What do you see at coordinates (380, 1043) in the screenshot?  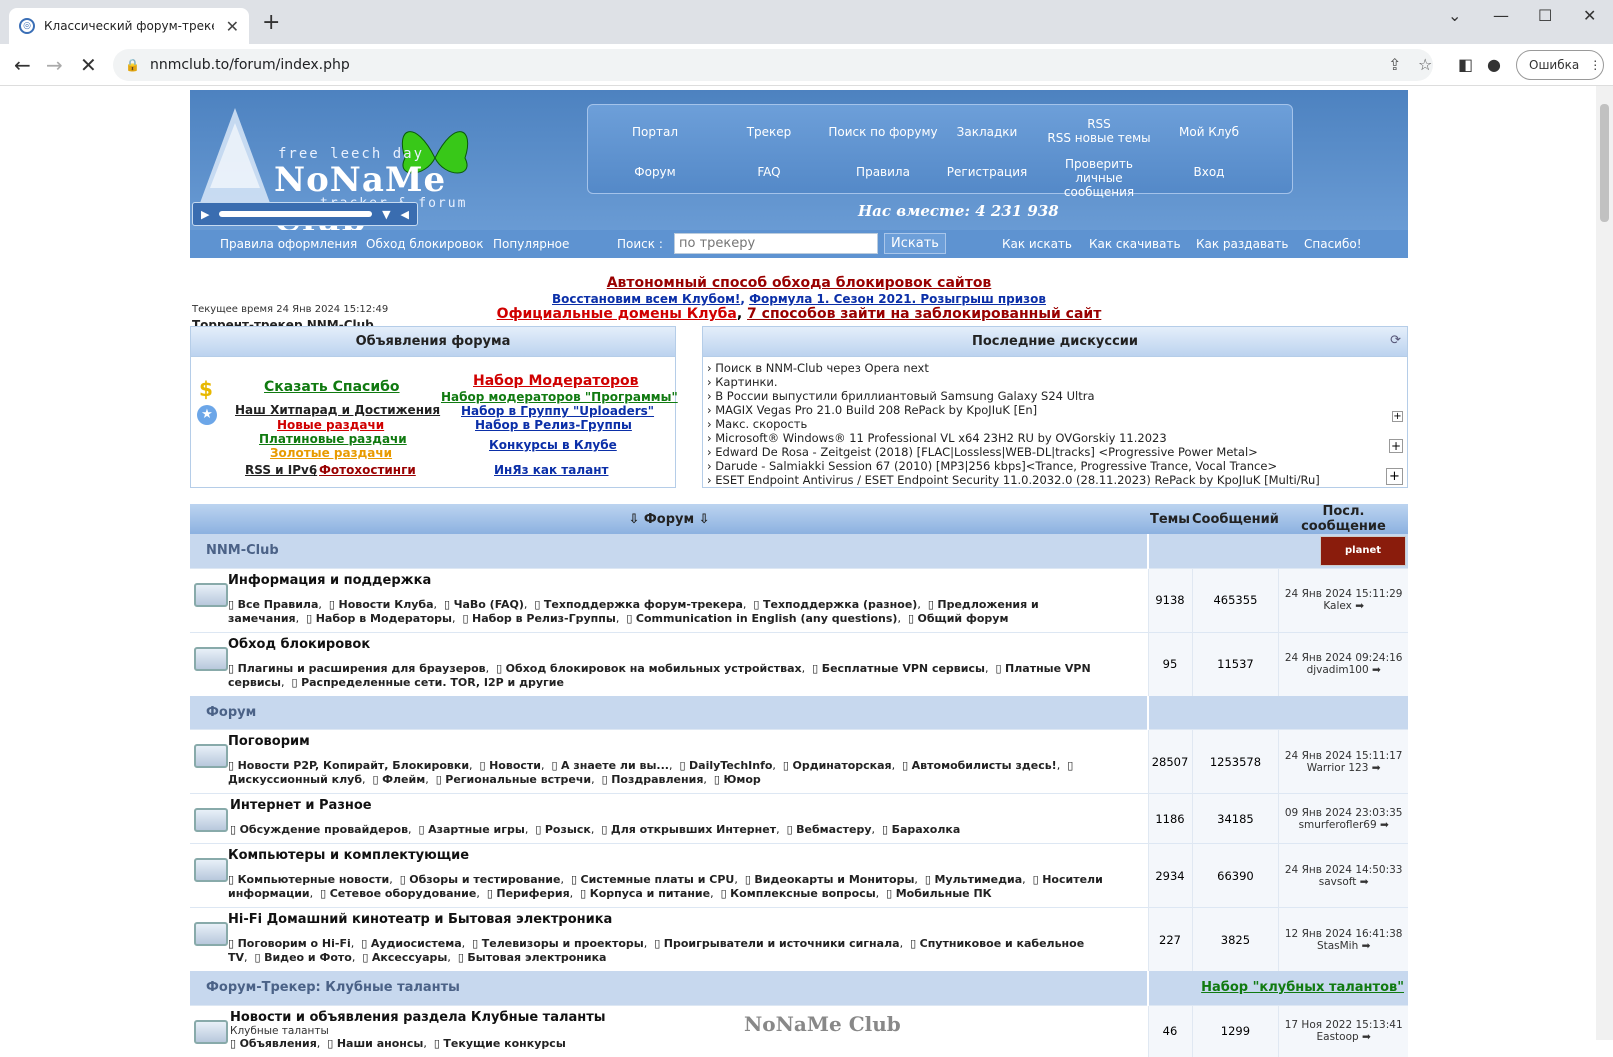 I see `subforum-label: Наши анонсы` at bounding box center [380, 1043].